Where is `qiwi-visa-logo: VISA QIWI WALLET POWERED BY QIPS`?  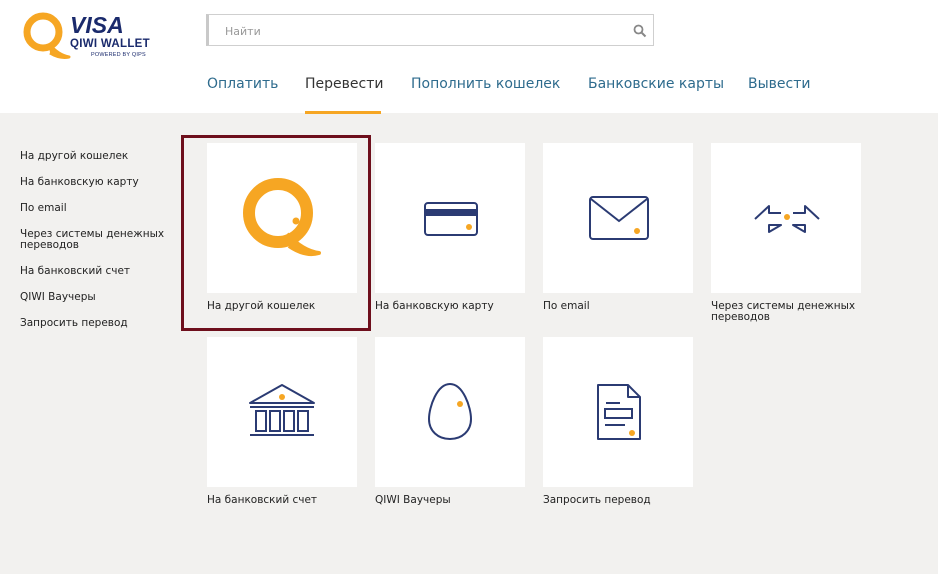 qiwi-visa-logo: VISA QIWI WALLET POWERED BY QIPS is located at coordinates (92, 38).